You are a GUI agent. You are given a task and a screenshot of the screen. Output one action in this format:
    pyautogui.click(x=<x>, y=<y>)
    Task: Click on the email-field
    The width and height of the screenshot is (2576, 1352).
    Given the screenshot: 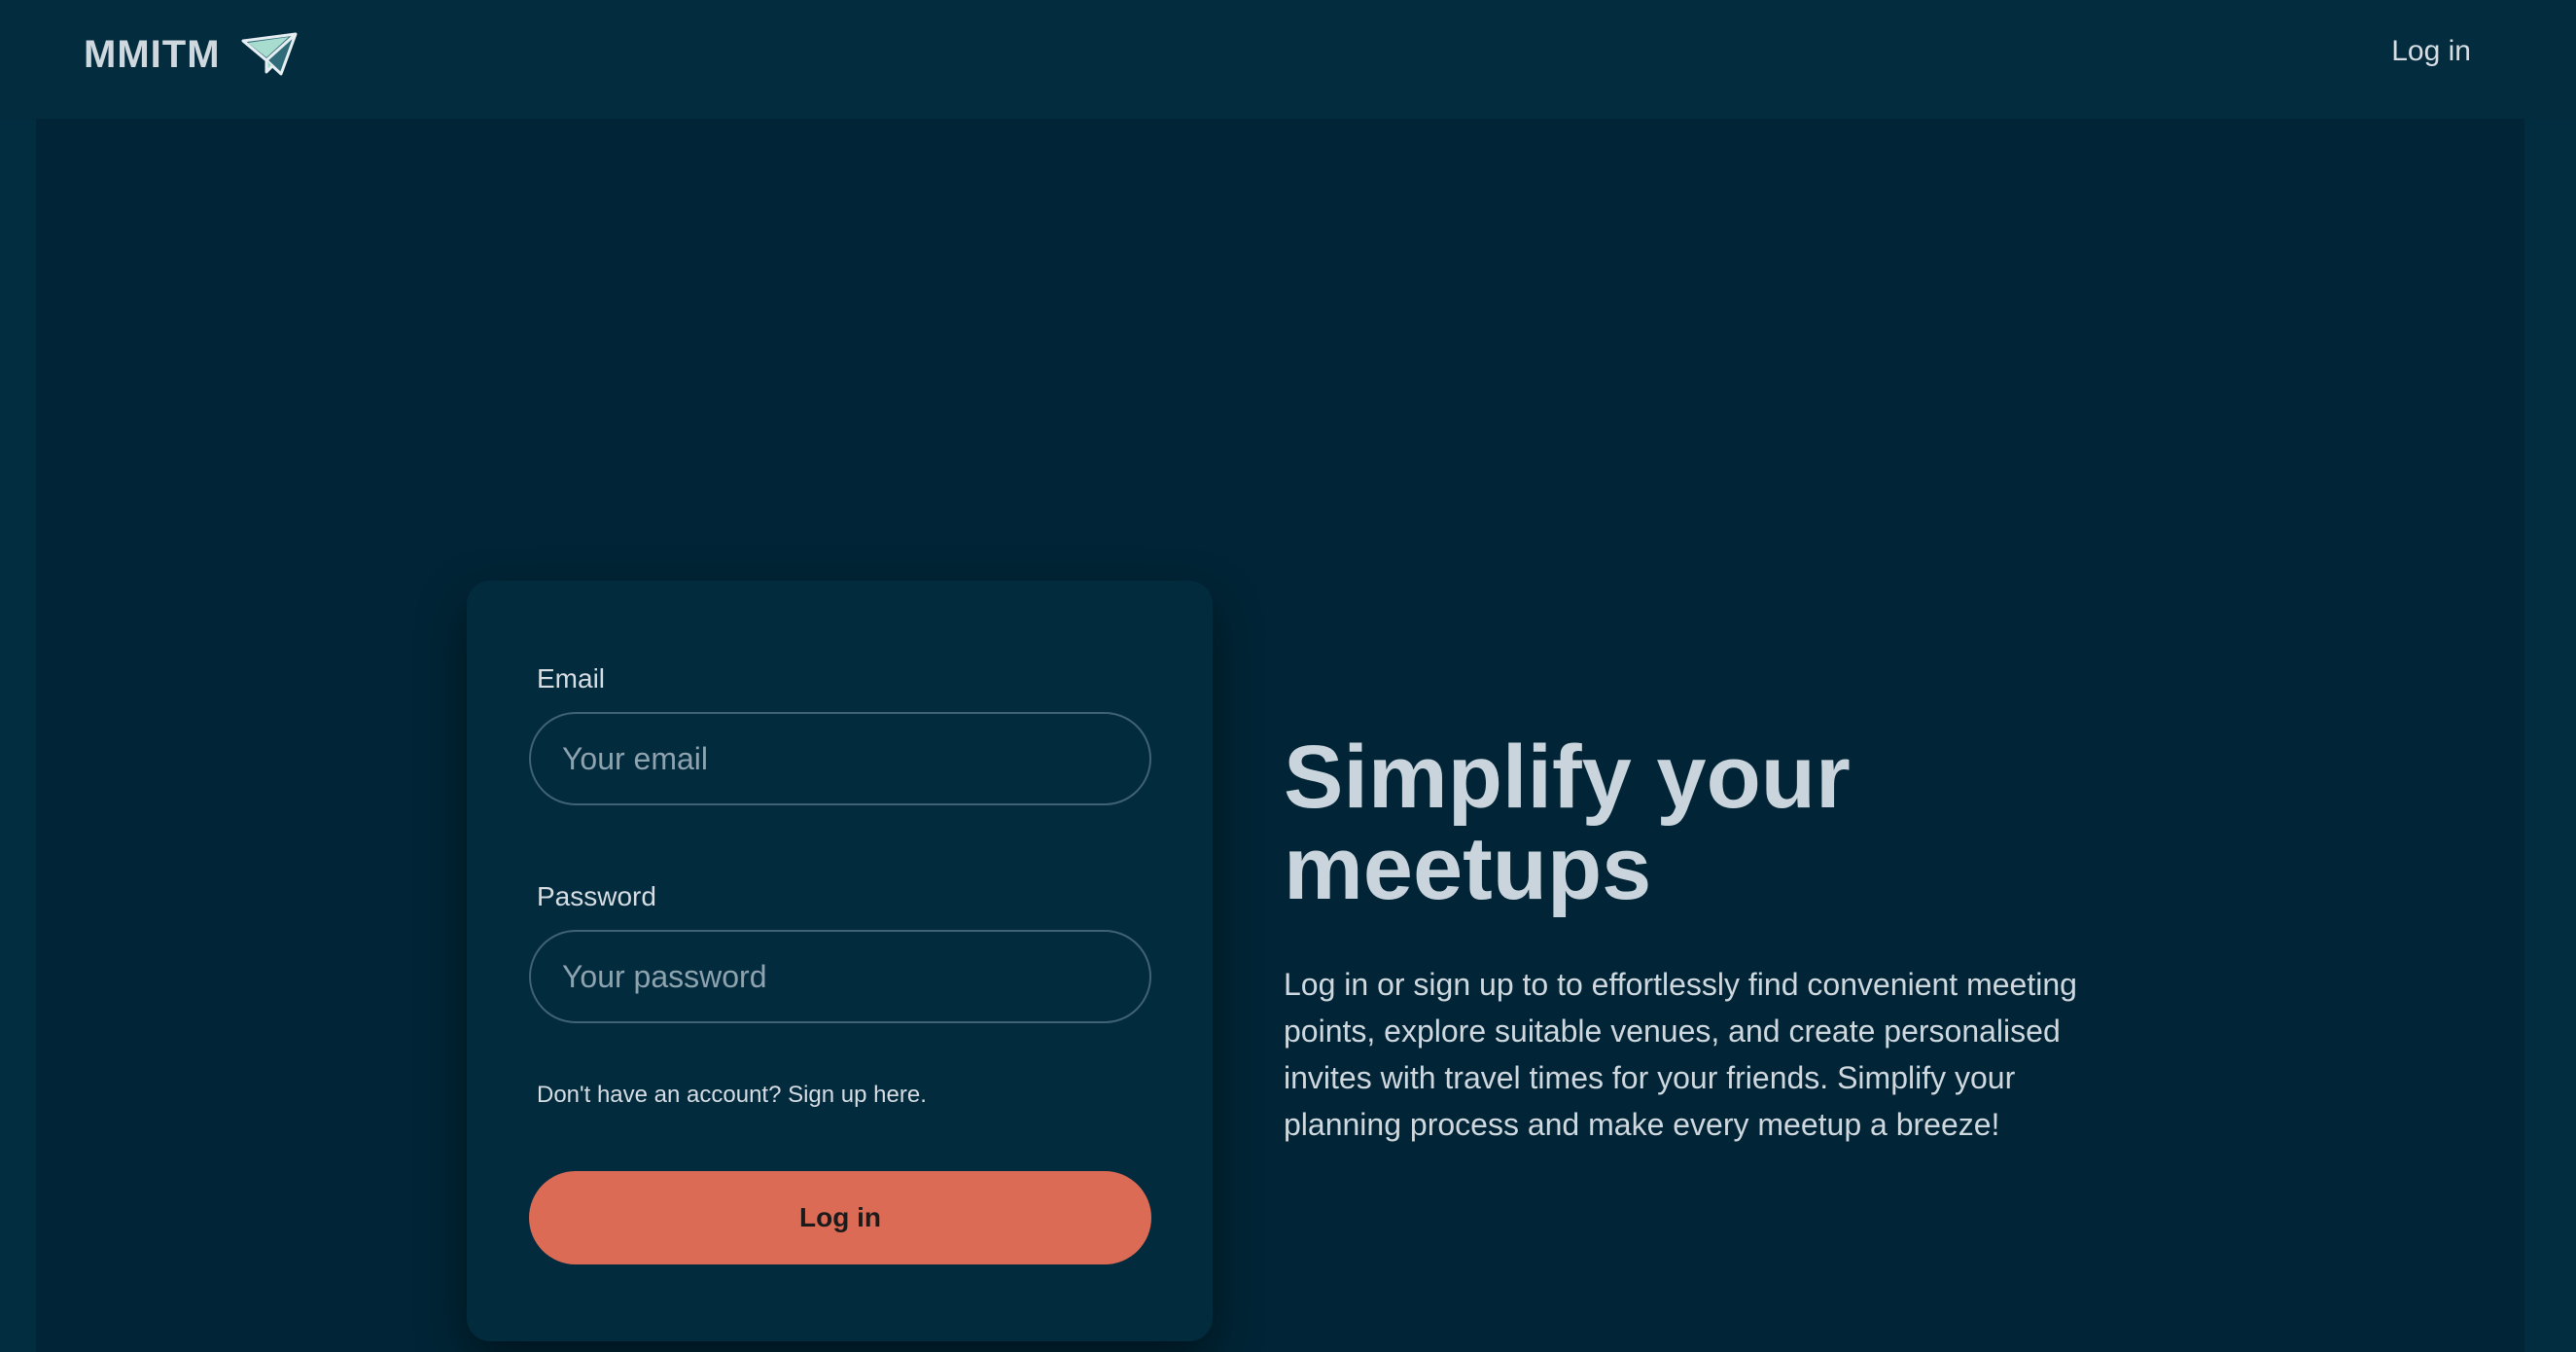 What is the action you would take?
    pyautogui.click(x=840, y=759)
    